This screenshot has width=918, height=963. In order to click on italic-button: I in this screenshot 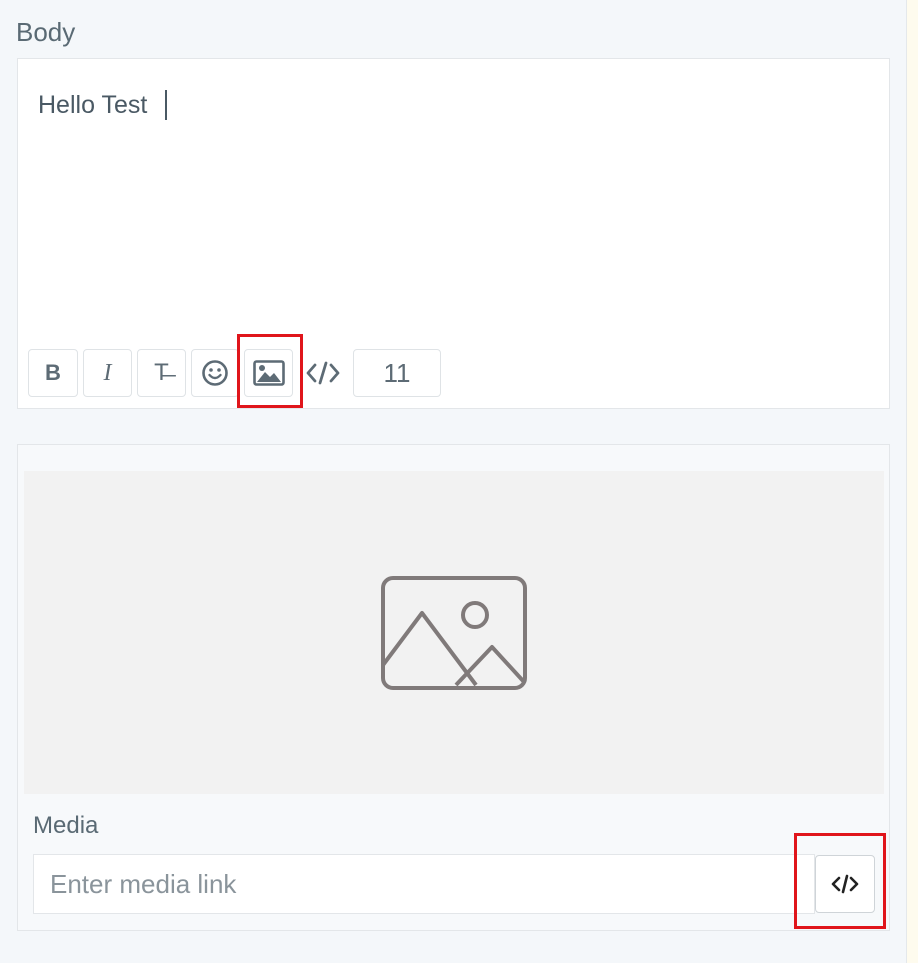, I will do `click(107, 373)`.